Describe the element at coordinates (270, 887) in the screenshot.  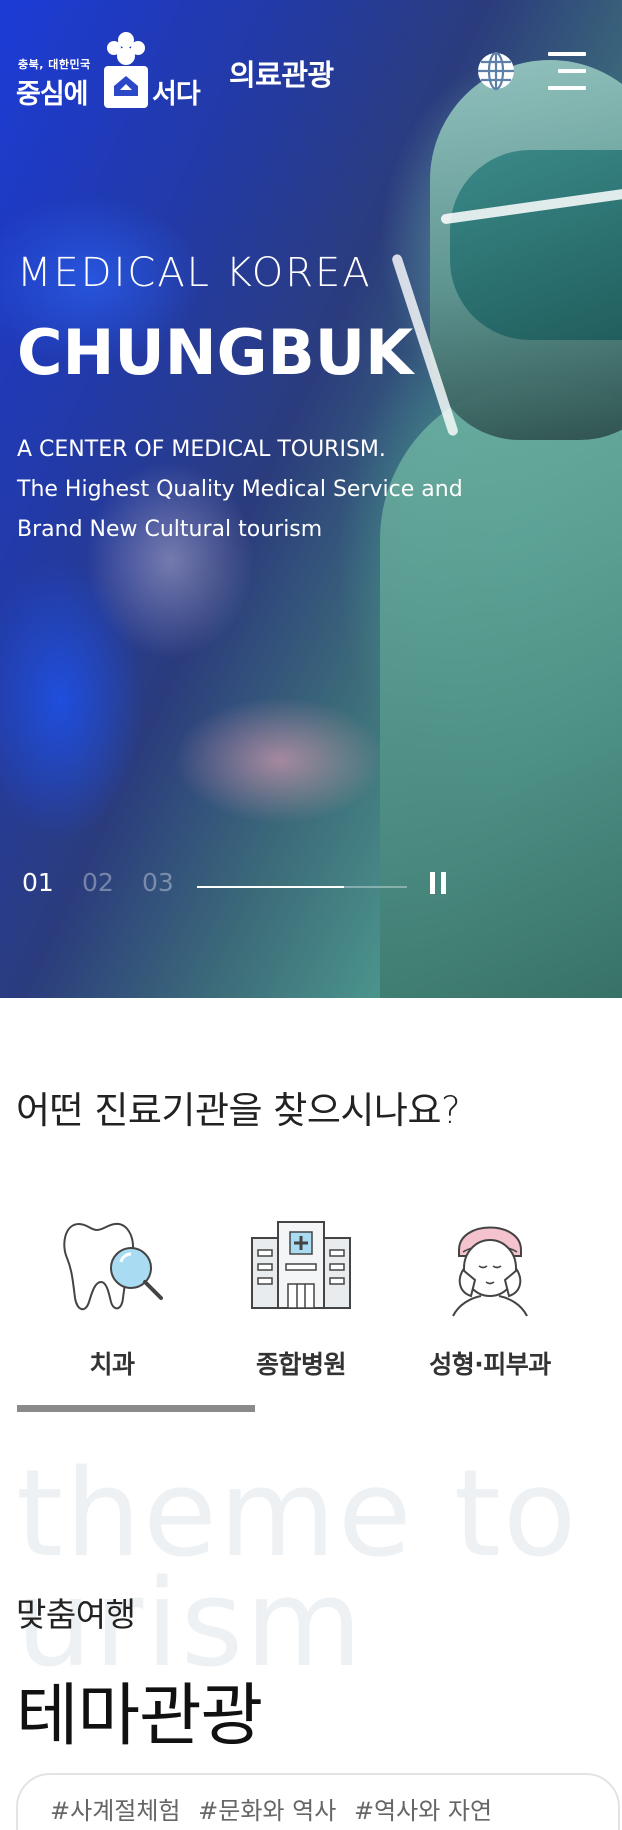
I see `slide-progress-fill` at that location.